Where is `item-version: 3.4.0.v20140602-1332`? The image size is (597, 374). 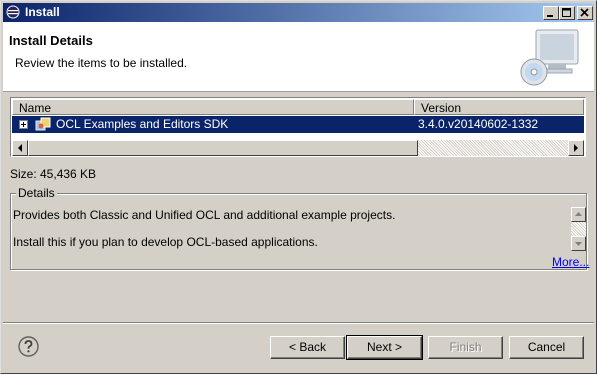 item-version: 3.4.0.v20140602-1332 is located at coordinates (478, 124).